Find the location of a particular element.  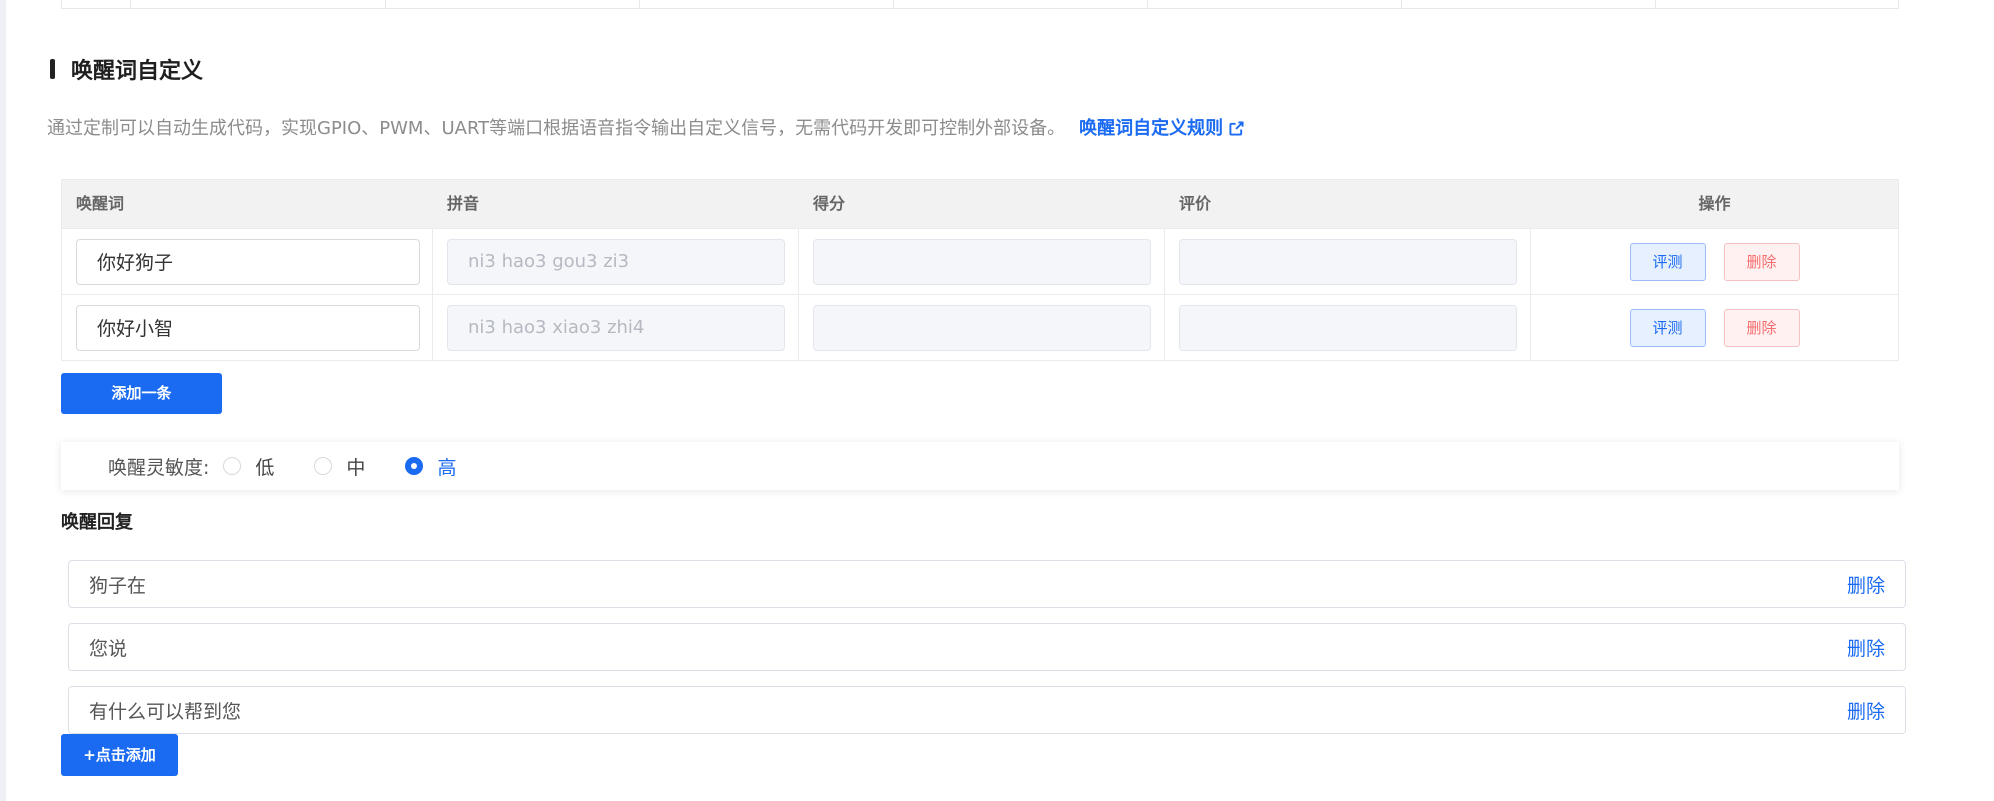

sensitivity-option-medium: 中 is located at coordinates (339, 466).